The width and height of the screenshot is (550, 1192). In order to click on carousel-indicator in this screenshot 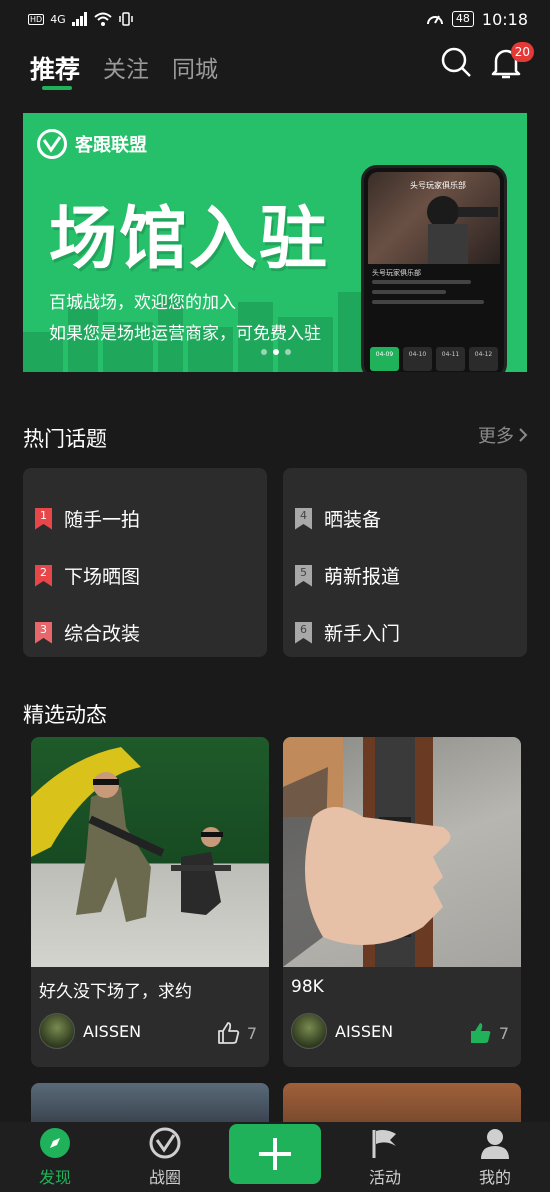, I will do `click(276, 352)`.